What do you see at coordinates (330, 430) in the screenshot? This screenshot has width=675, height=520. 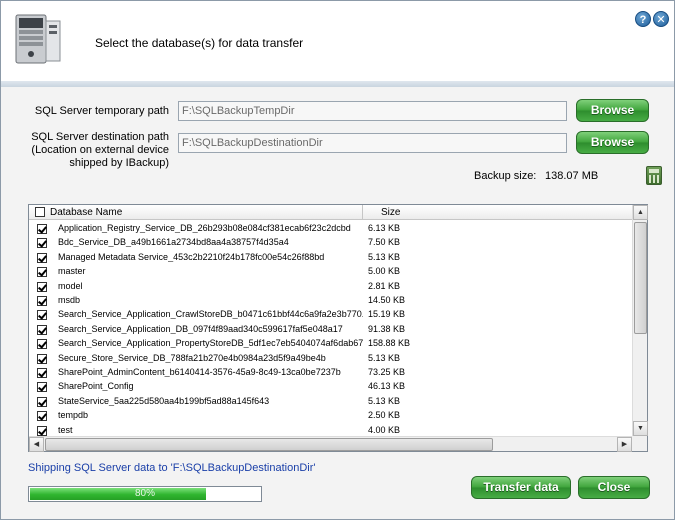 I see `table-row: test 4.00 KB` at bounding box center [330, 430].